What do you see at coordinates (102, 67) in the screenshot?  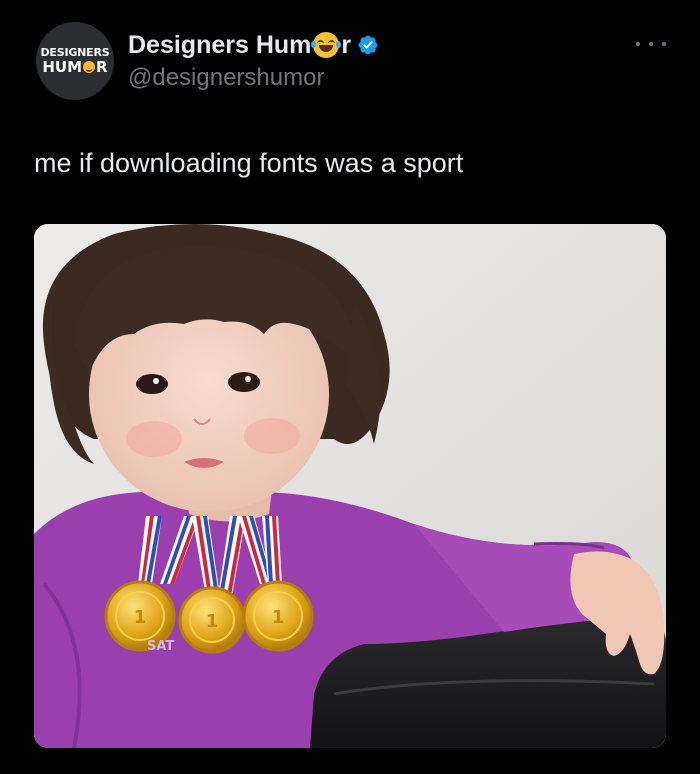 I see `avatar-text-bottom-right: R` at bounding box center [102, 67].